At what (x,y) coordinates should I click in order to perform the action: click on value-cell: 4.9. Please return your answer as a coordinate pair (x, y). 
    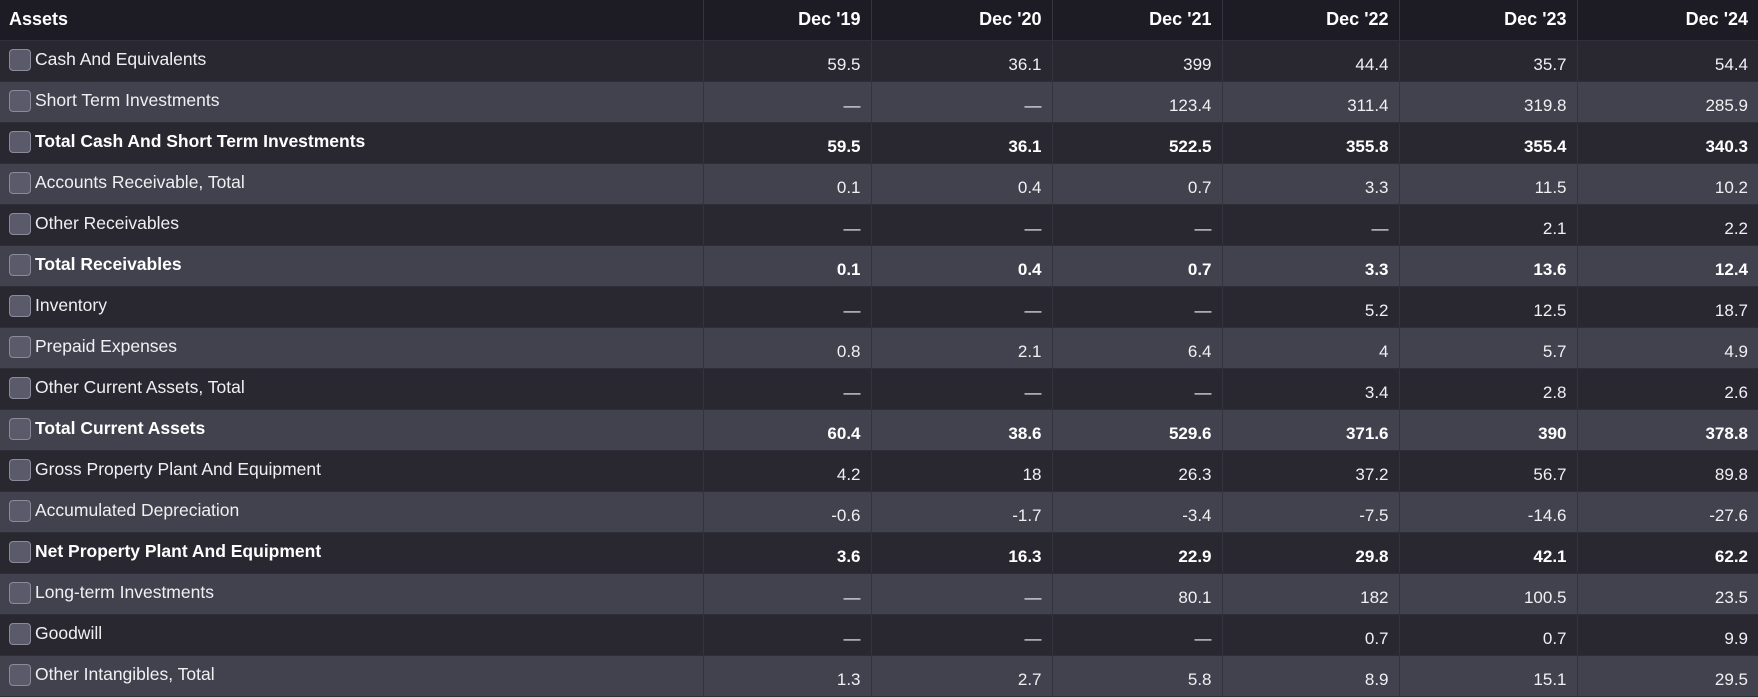
    Looking at the image, I should click on (1667, 348).